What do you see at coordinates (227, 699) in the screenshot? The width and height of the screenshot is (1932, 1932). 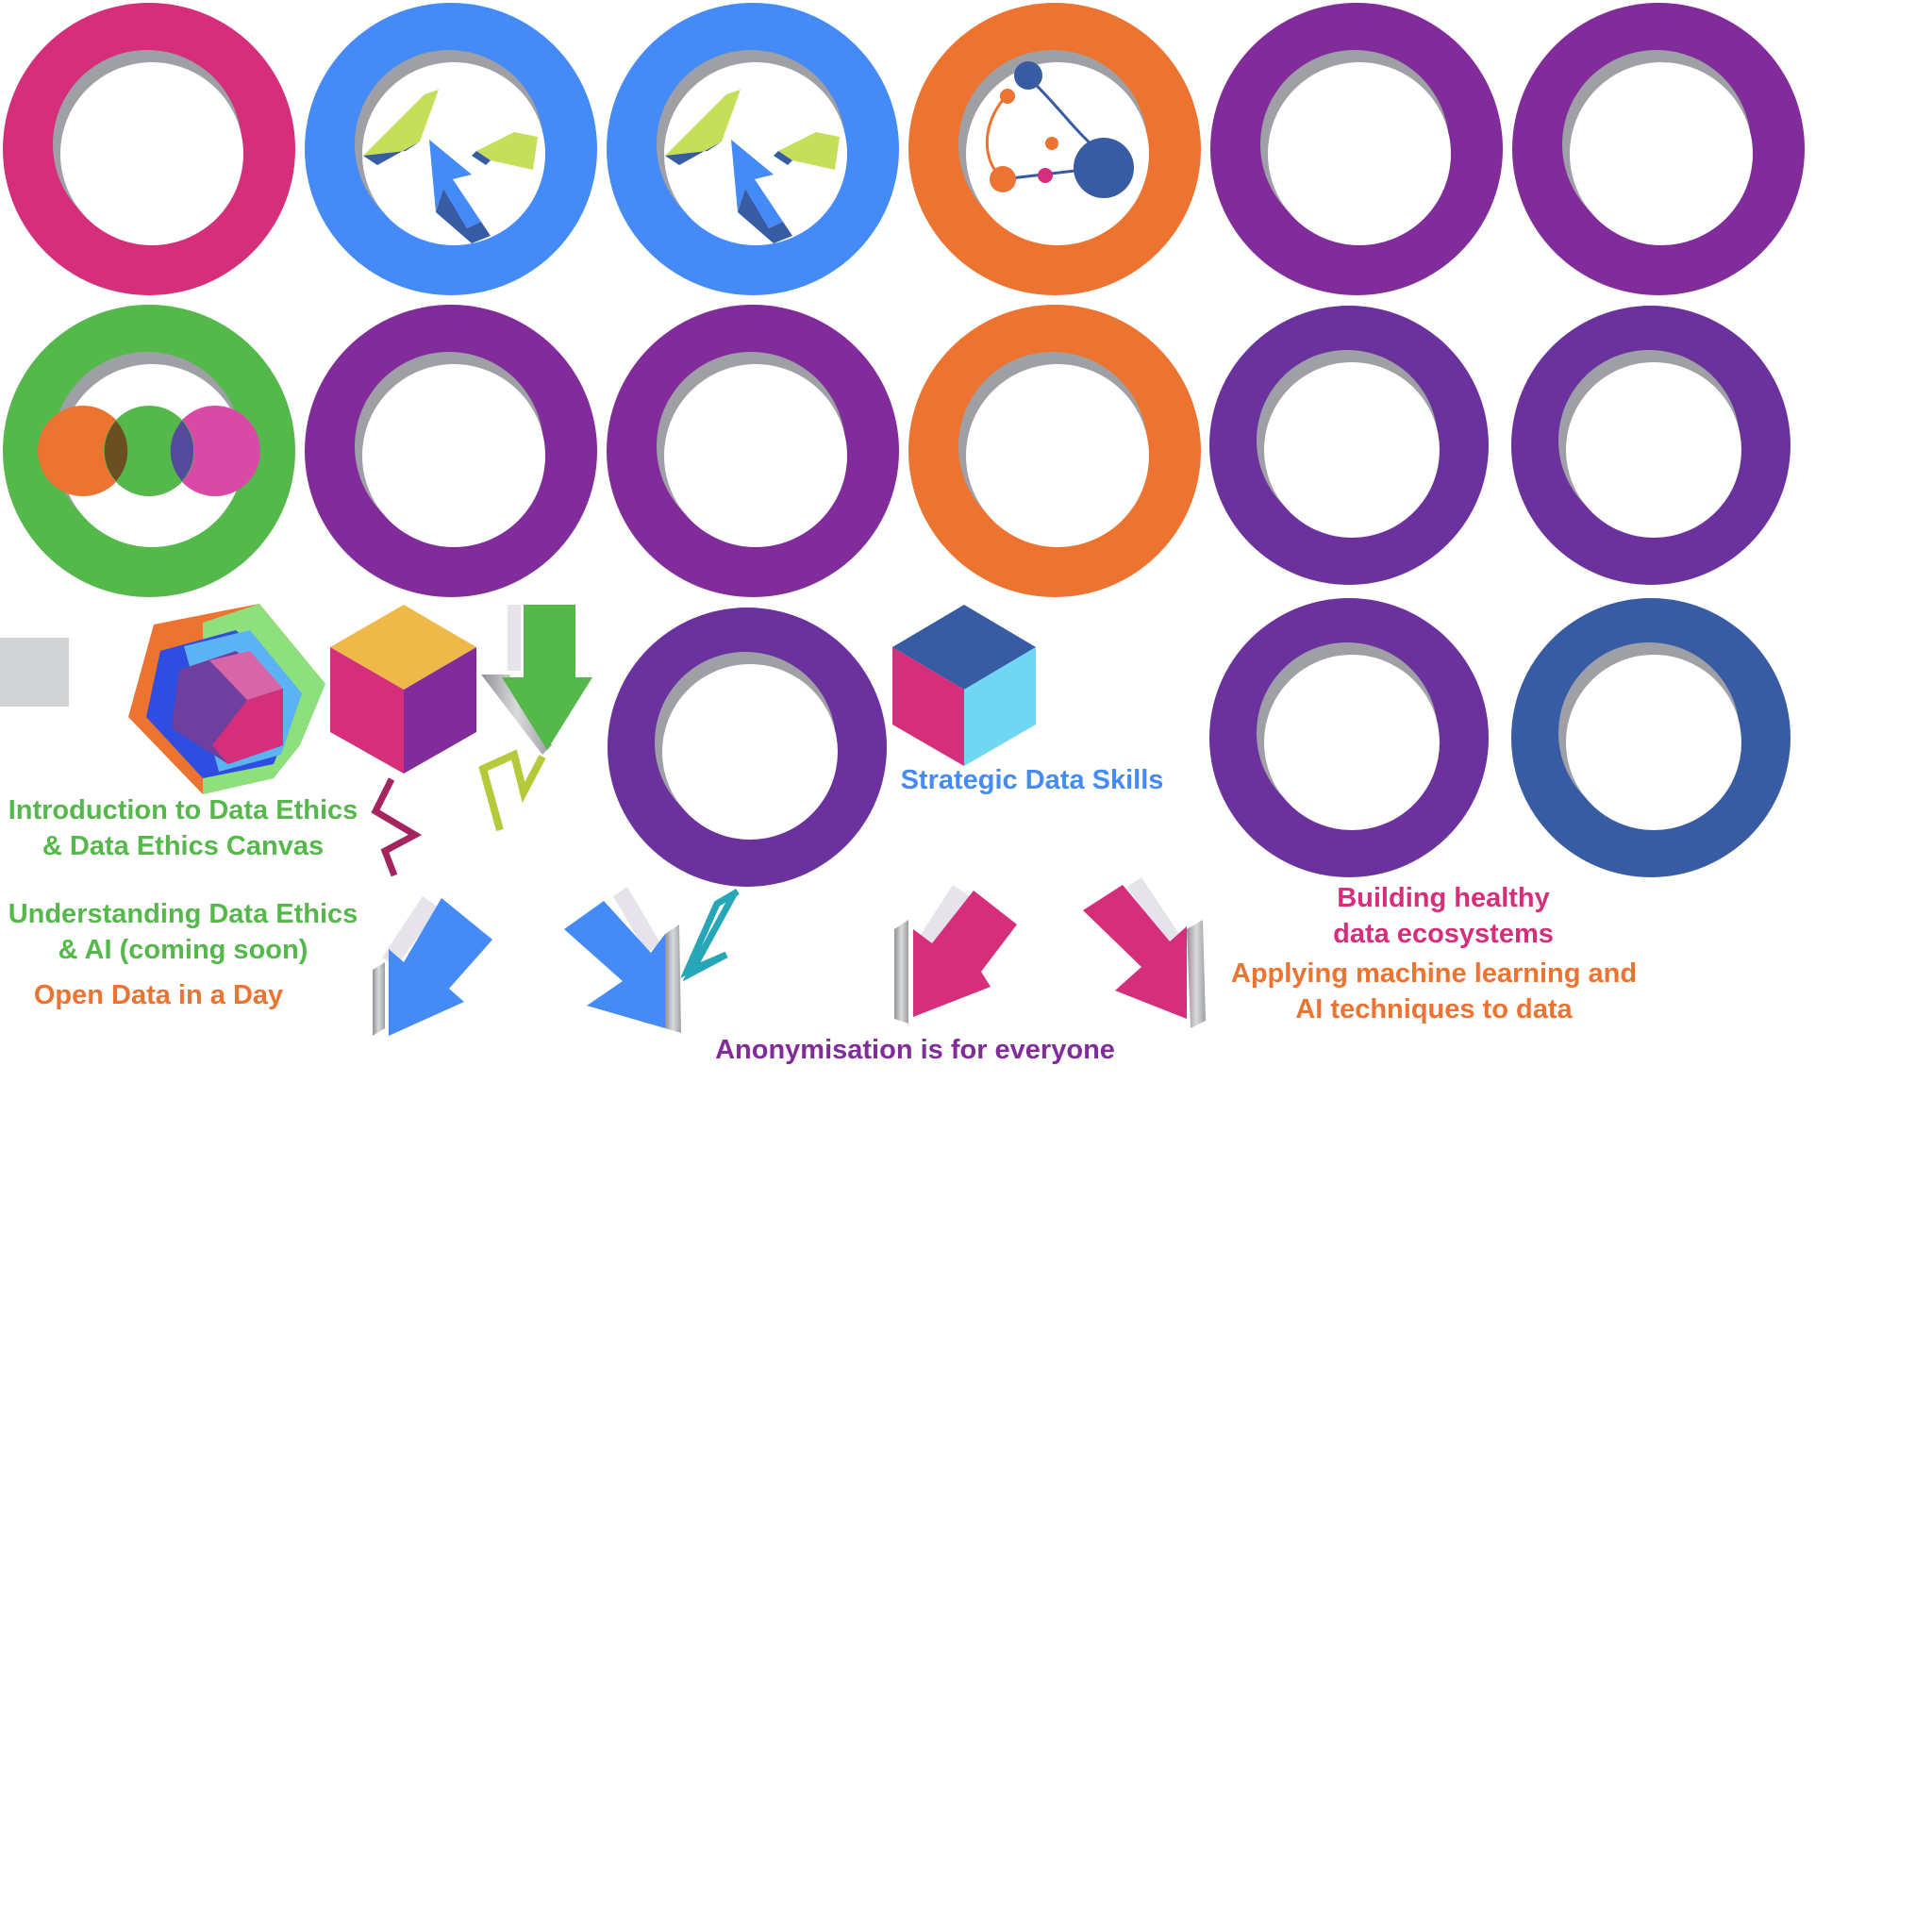 I see `layered-hexagon-cube-icon` at bounding box center [227, 699].